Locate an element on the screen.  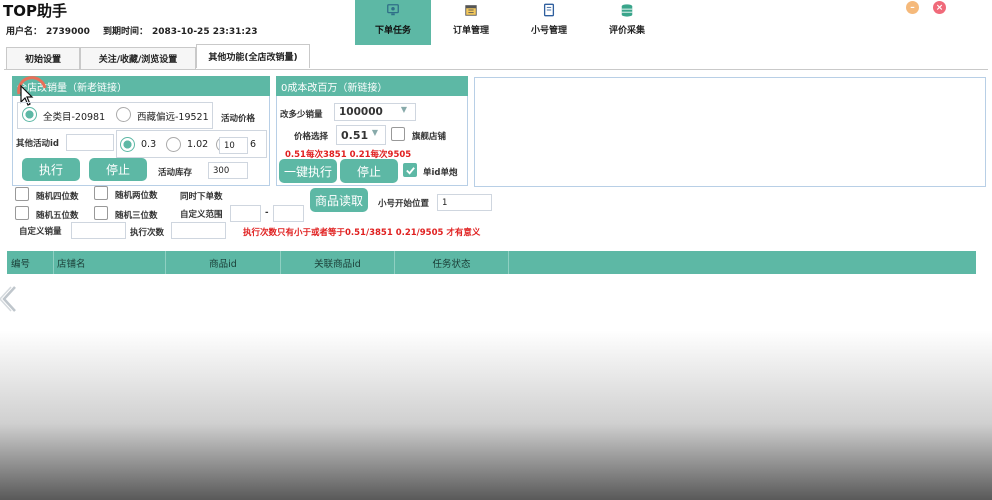
custom-range-label: 自定义范围 is located at coordinates (201, 215).